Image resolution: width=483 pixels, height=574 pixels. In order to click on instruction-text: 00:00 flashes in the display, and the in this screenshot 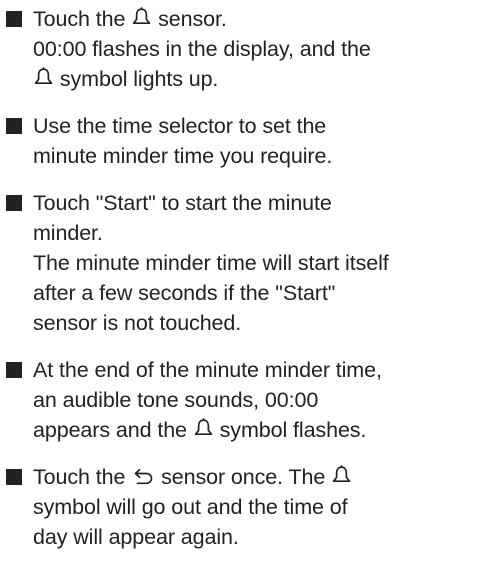, I will do `click(202, 49)`.